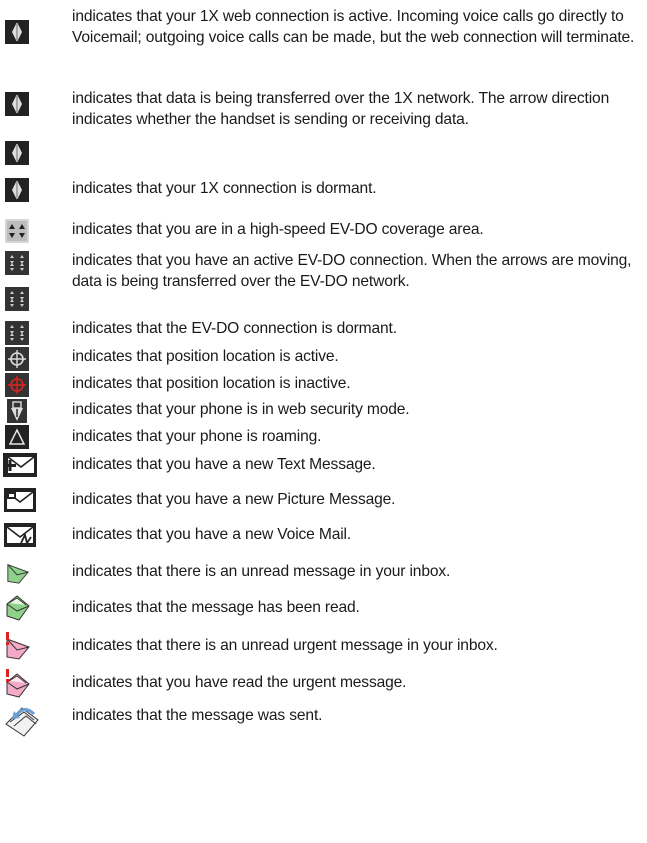 This screenshot has height=843, width=647. Describe the element at coordinates (17, 683) in the screenshot. I see `read-urgent-message-icon` at that location.